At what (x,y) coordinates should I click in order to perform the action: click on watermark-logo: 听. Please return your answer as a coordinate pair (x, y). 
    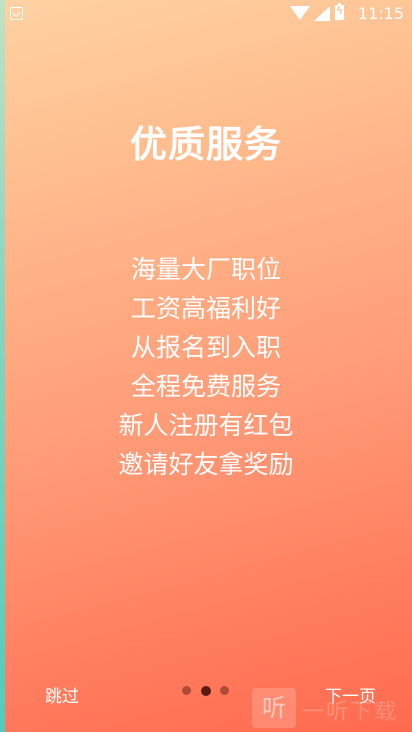
    Looking at the image, I should click on (274, 708).